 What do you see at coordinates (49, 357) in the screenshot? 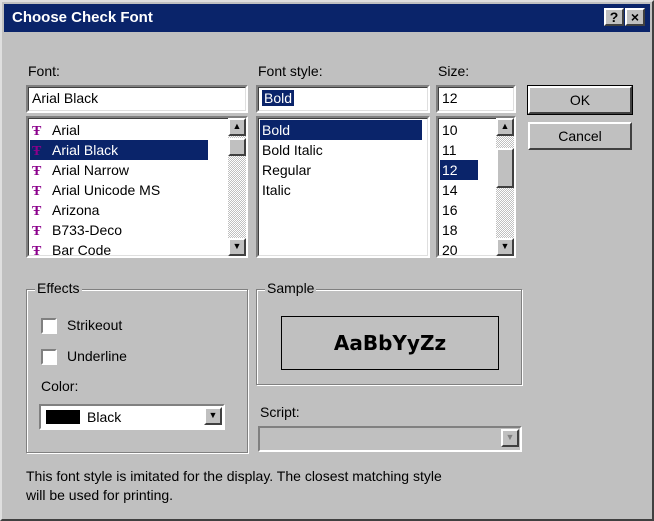
I see `underline-checkbox` at bounding box center [49, 357].